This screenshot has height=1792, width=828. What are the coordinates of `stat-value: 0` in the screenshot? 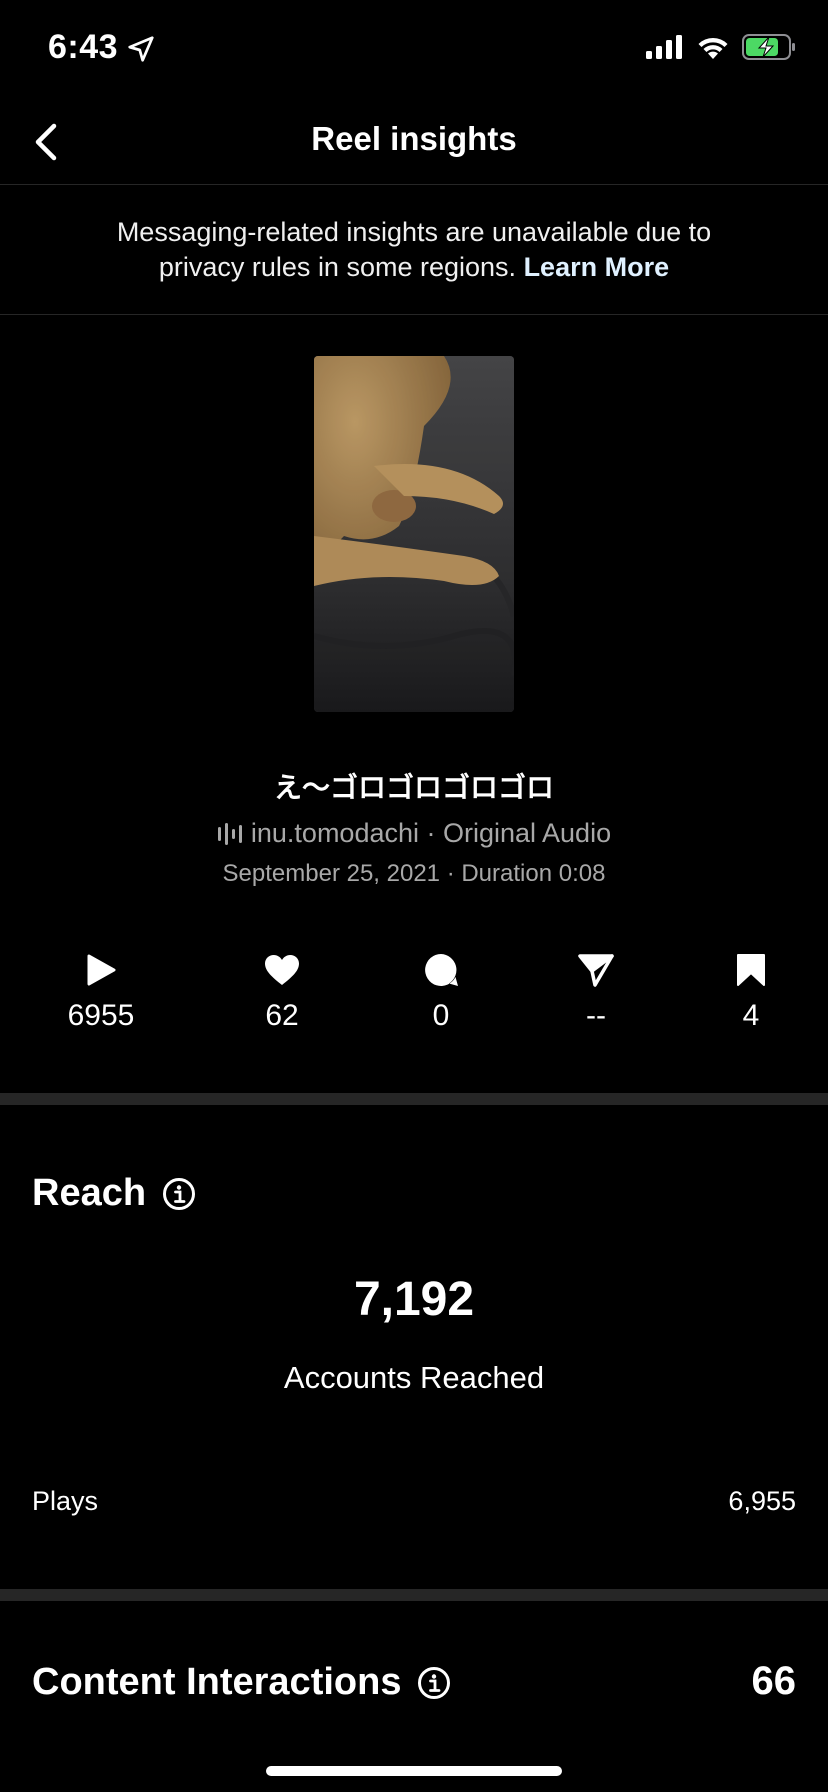 It's located at (441, 1015).